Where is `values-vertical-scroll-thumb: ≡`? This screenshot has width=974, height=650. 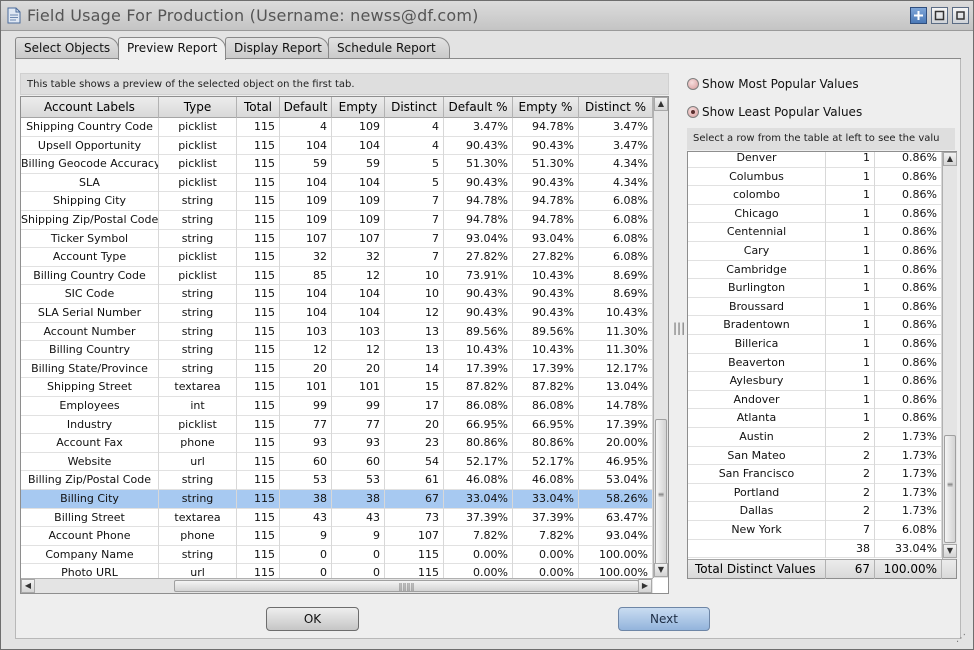
values-vertical-scroll-thumb: ≡ is located at coordinates (950, 489).